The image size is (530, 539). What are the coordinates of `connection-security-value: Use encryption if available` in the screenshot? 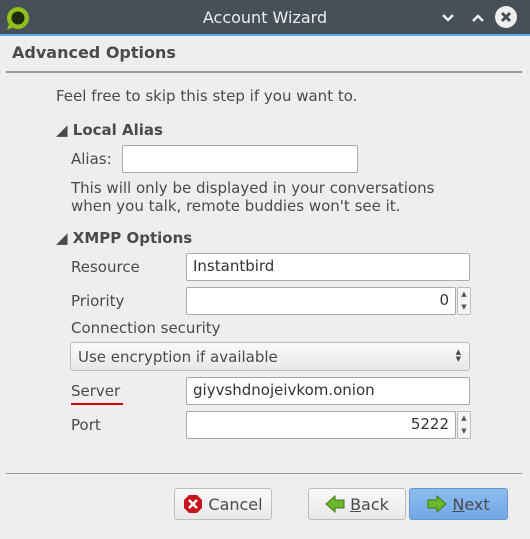 It's located at (178, 356).